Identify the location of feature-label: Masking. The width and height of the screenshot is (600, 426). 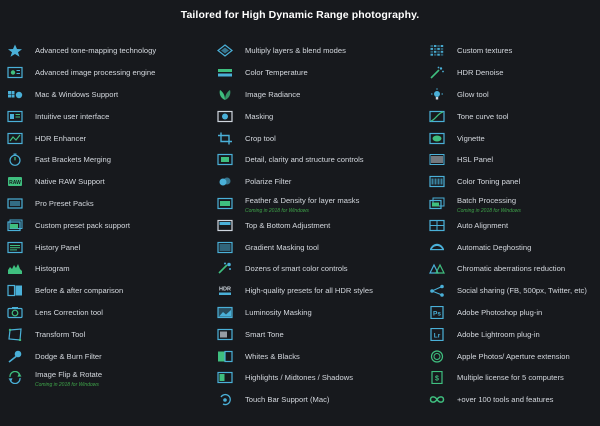
(259, 116).